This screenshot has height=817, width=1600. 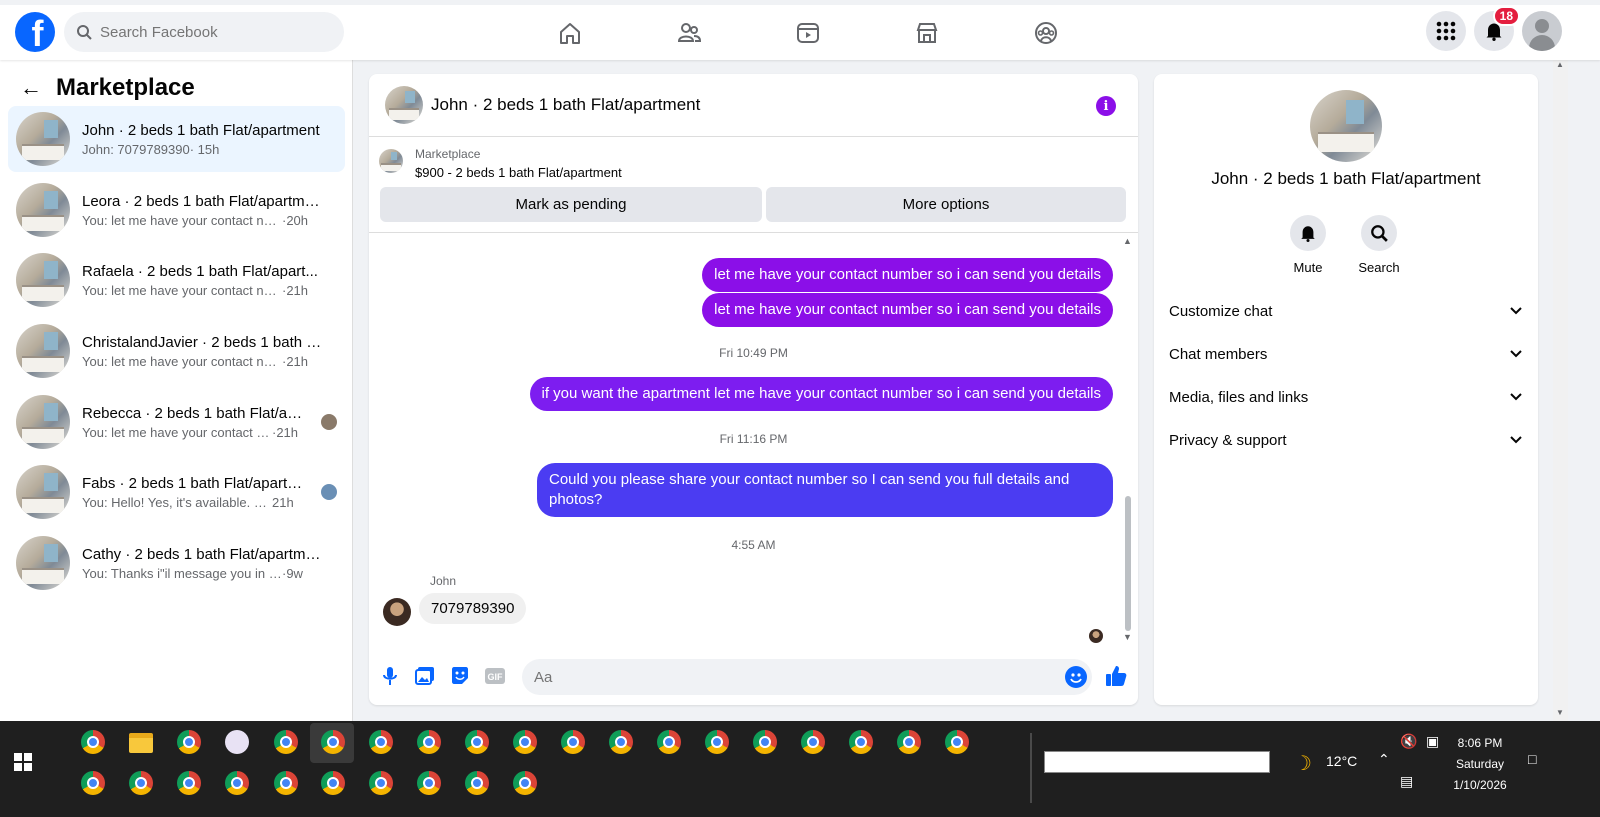 I want to click on accordion-media-files-links: Media, files and links, so click(x=1346, y=397).